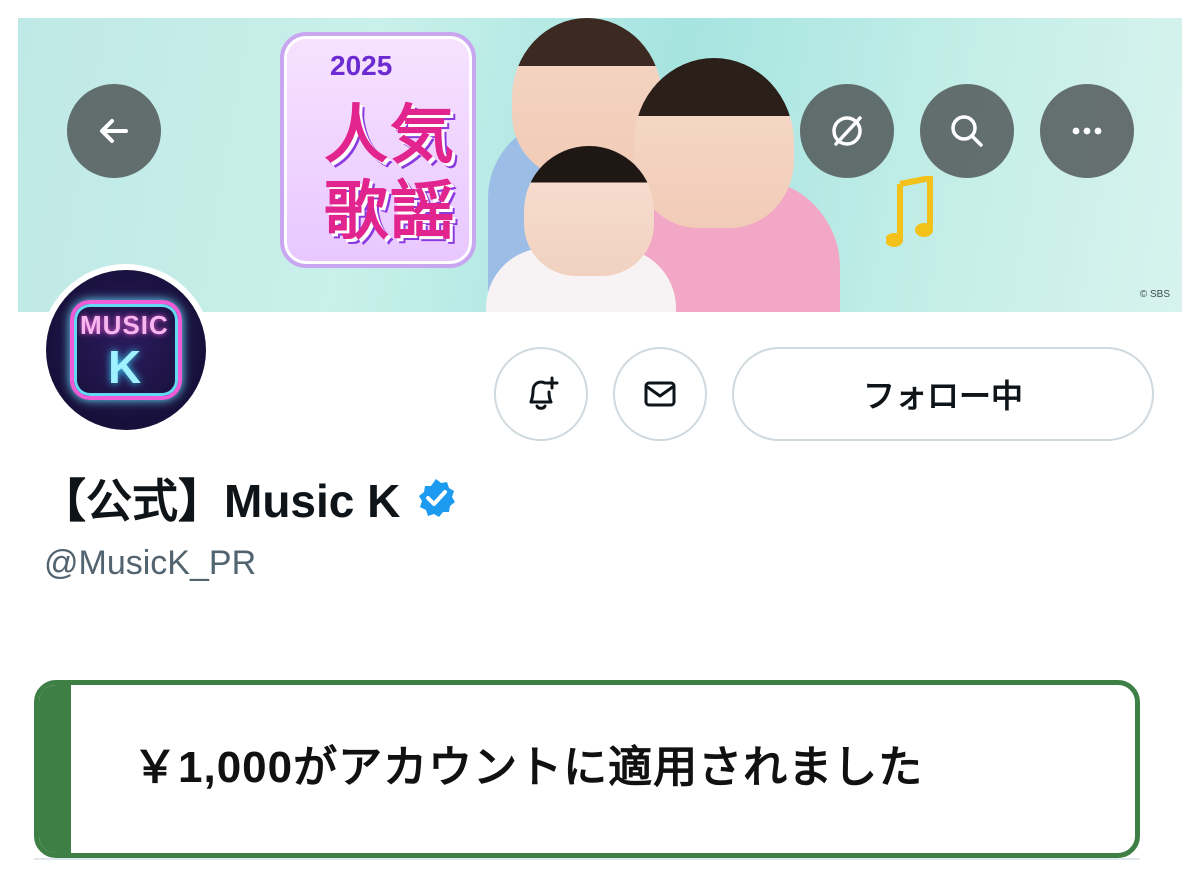  I want to click on profile-name-row: 【公式】Music K, so click(249, 498).